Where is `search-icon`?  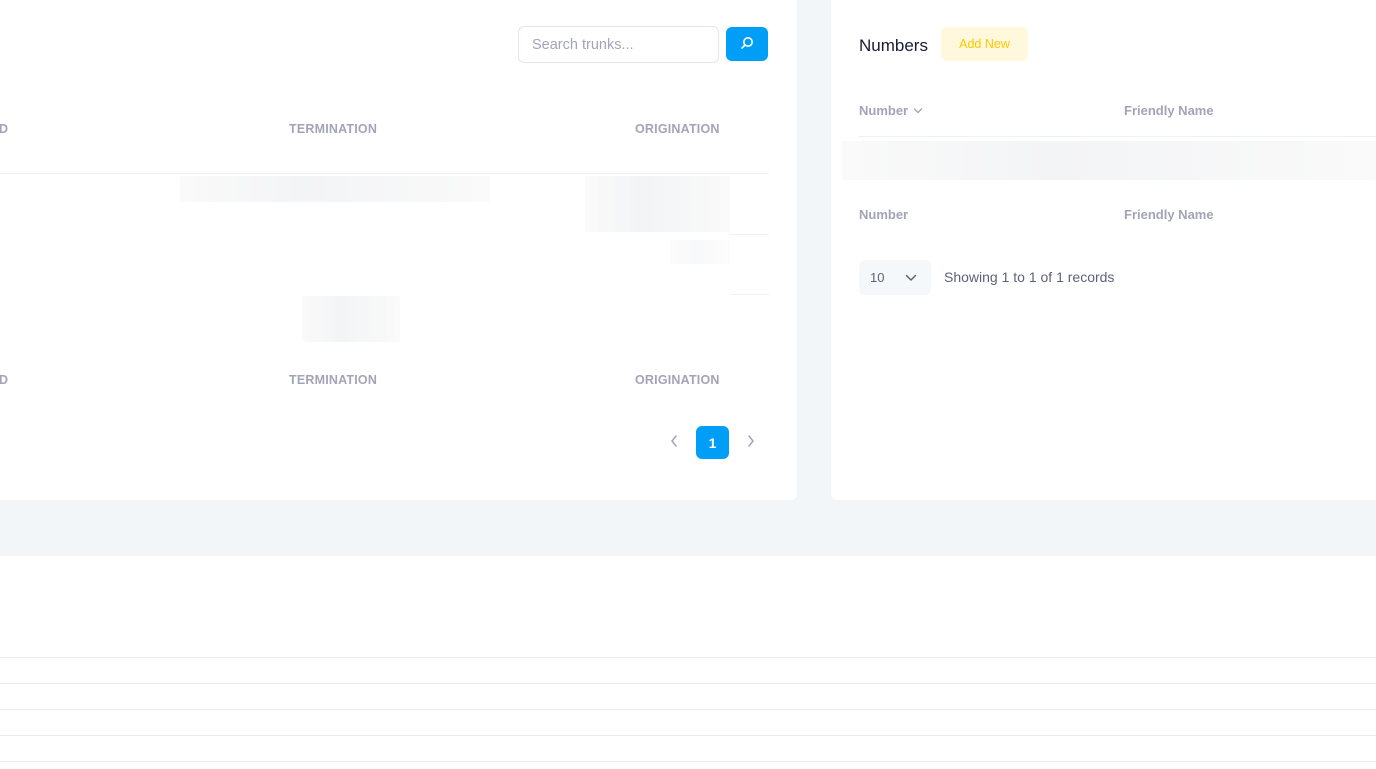 search-icon is located at coordinates (747, 44).